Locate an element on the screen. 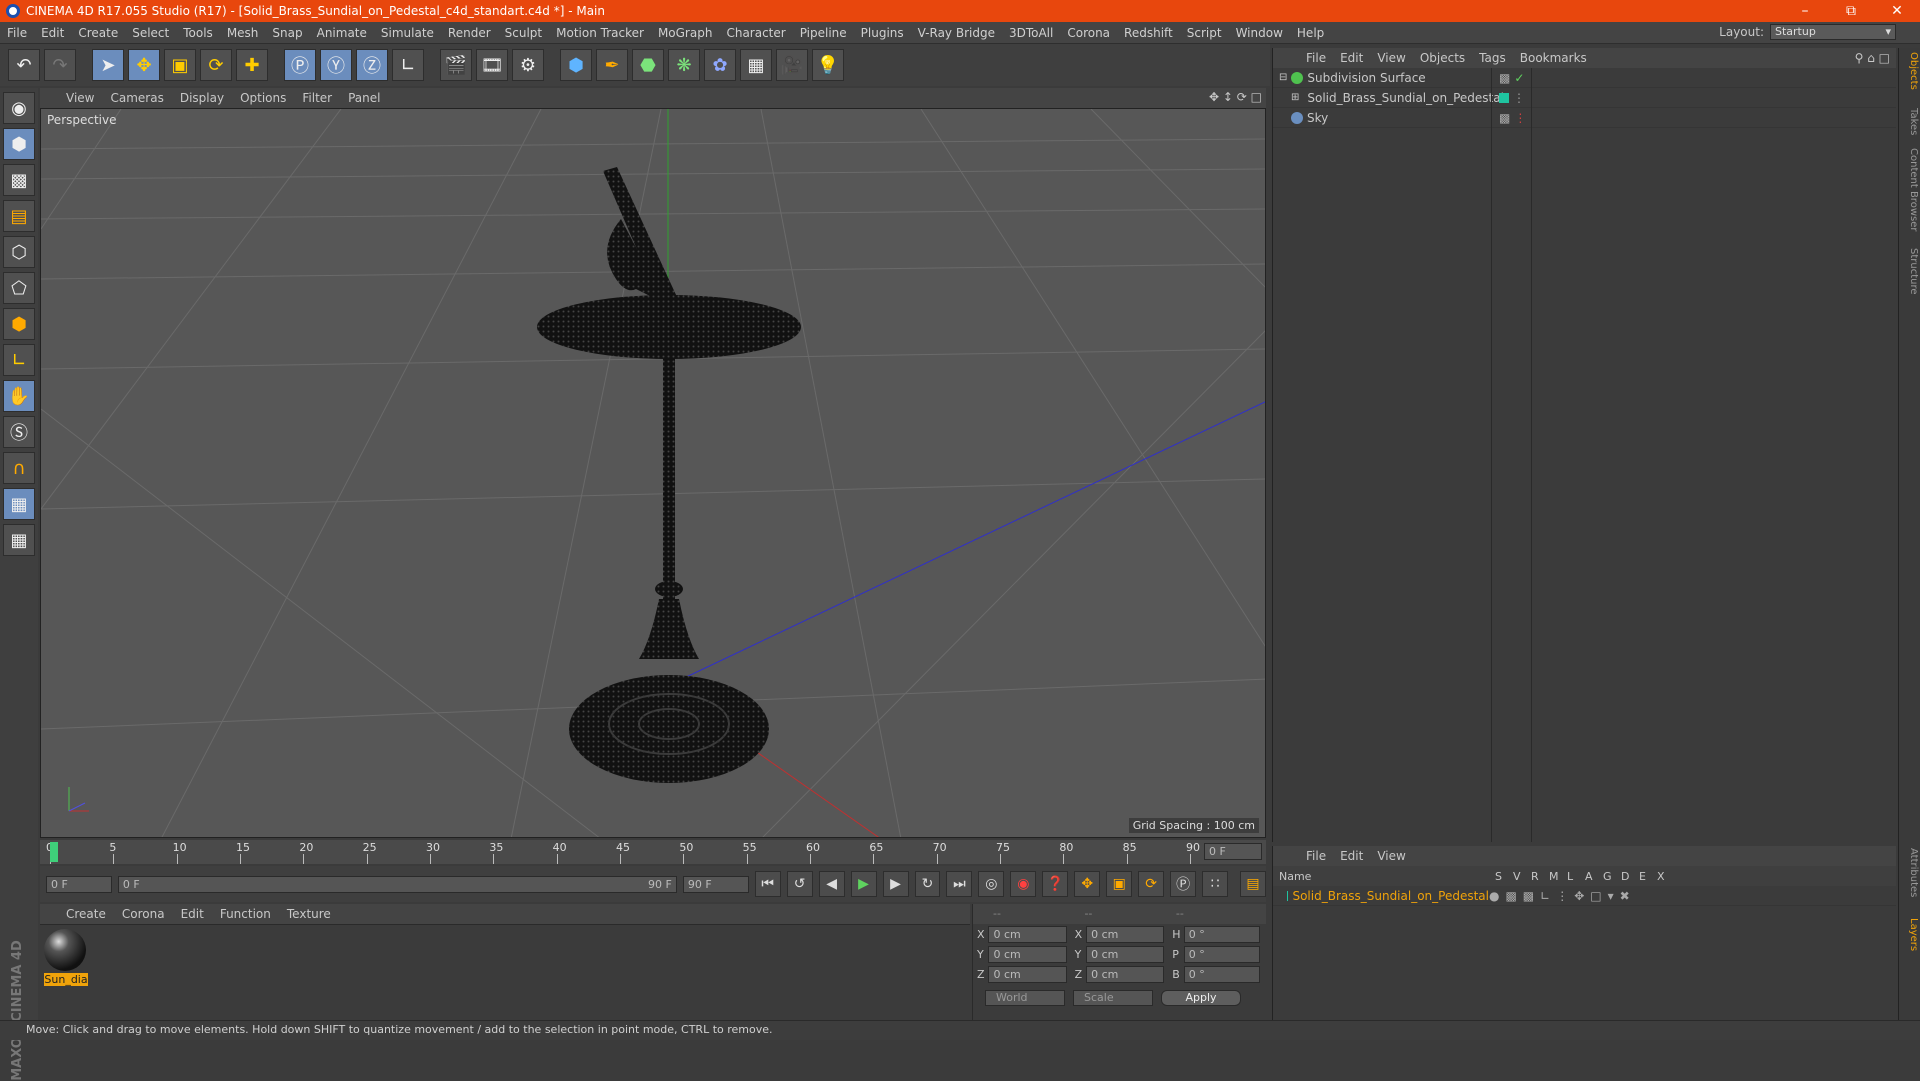 The height and width of the screenshot is (1081, 1920). menu-snap: Snap is located at coordinates (287, 33).